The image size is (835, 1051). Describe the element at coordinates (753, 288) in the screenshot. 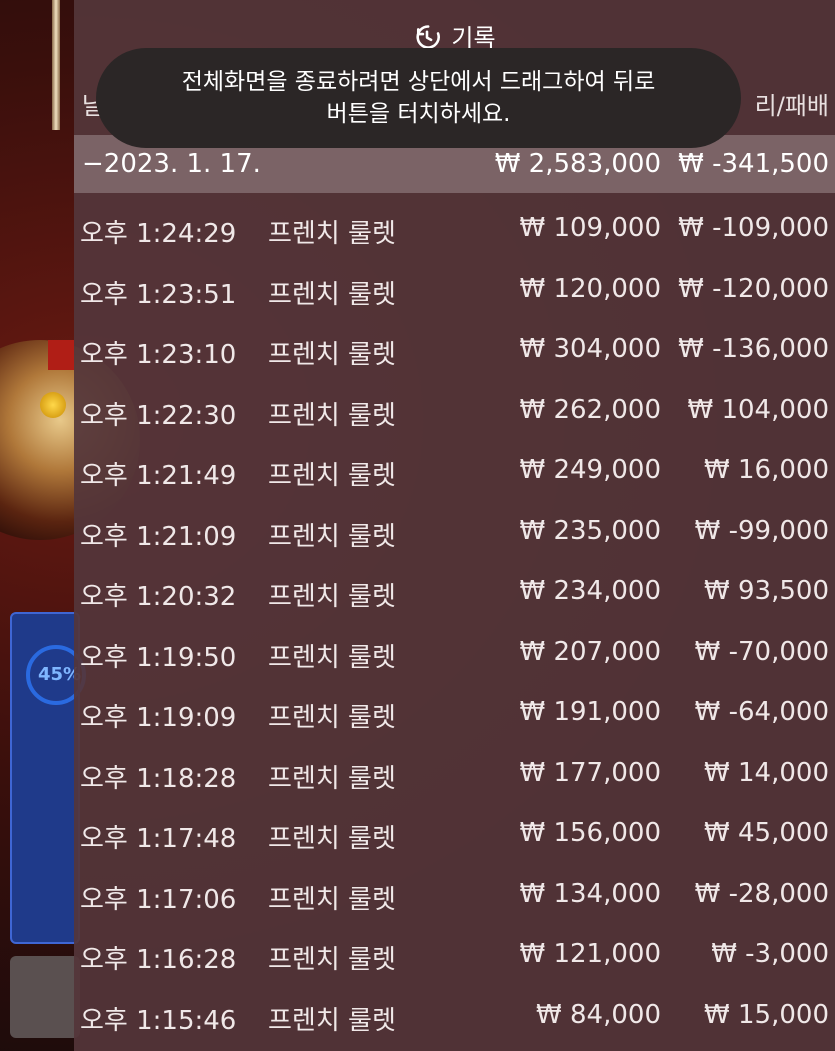

I see `row-winloss: ₩ -120,000` at that location.